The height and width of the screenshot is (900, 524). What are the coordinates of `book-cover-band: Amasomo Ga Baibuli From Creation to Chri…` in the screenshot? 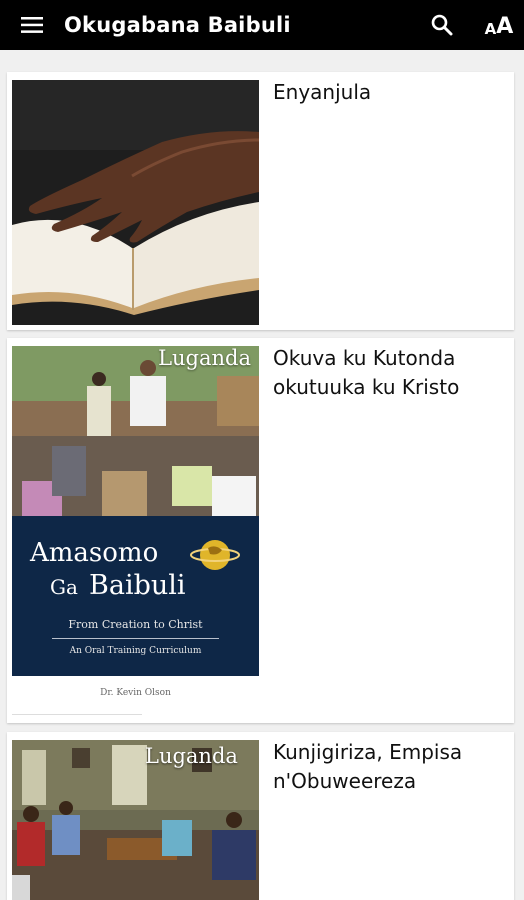 It's located at (135, 596).